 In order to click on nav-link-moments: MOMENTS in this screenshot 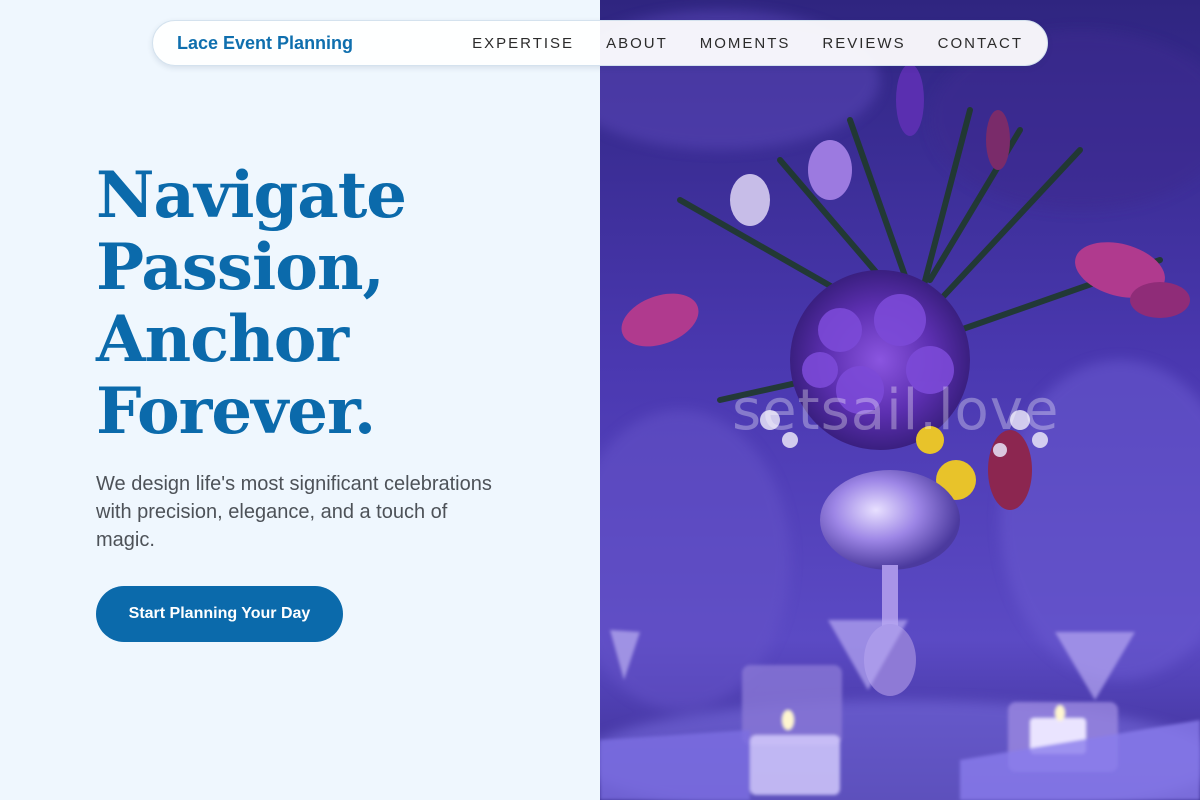, I will do `click(745, 43)`.